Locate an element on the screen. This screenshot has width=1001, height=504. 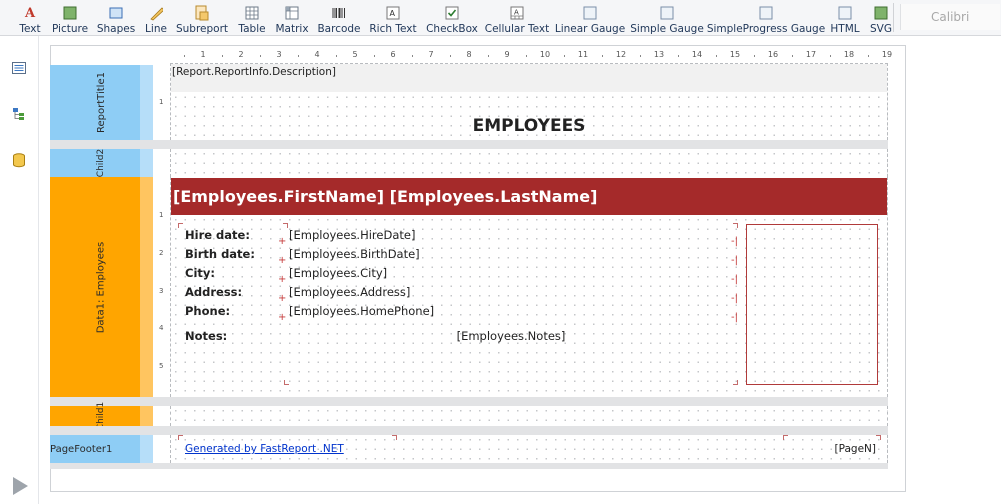
child1-band is located at coordinates (529, 416).